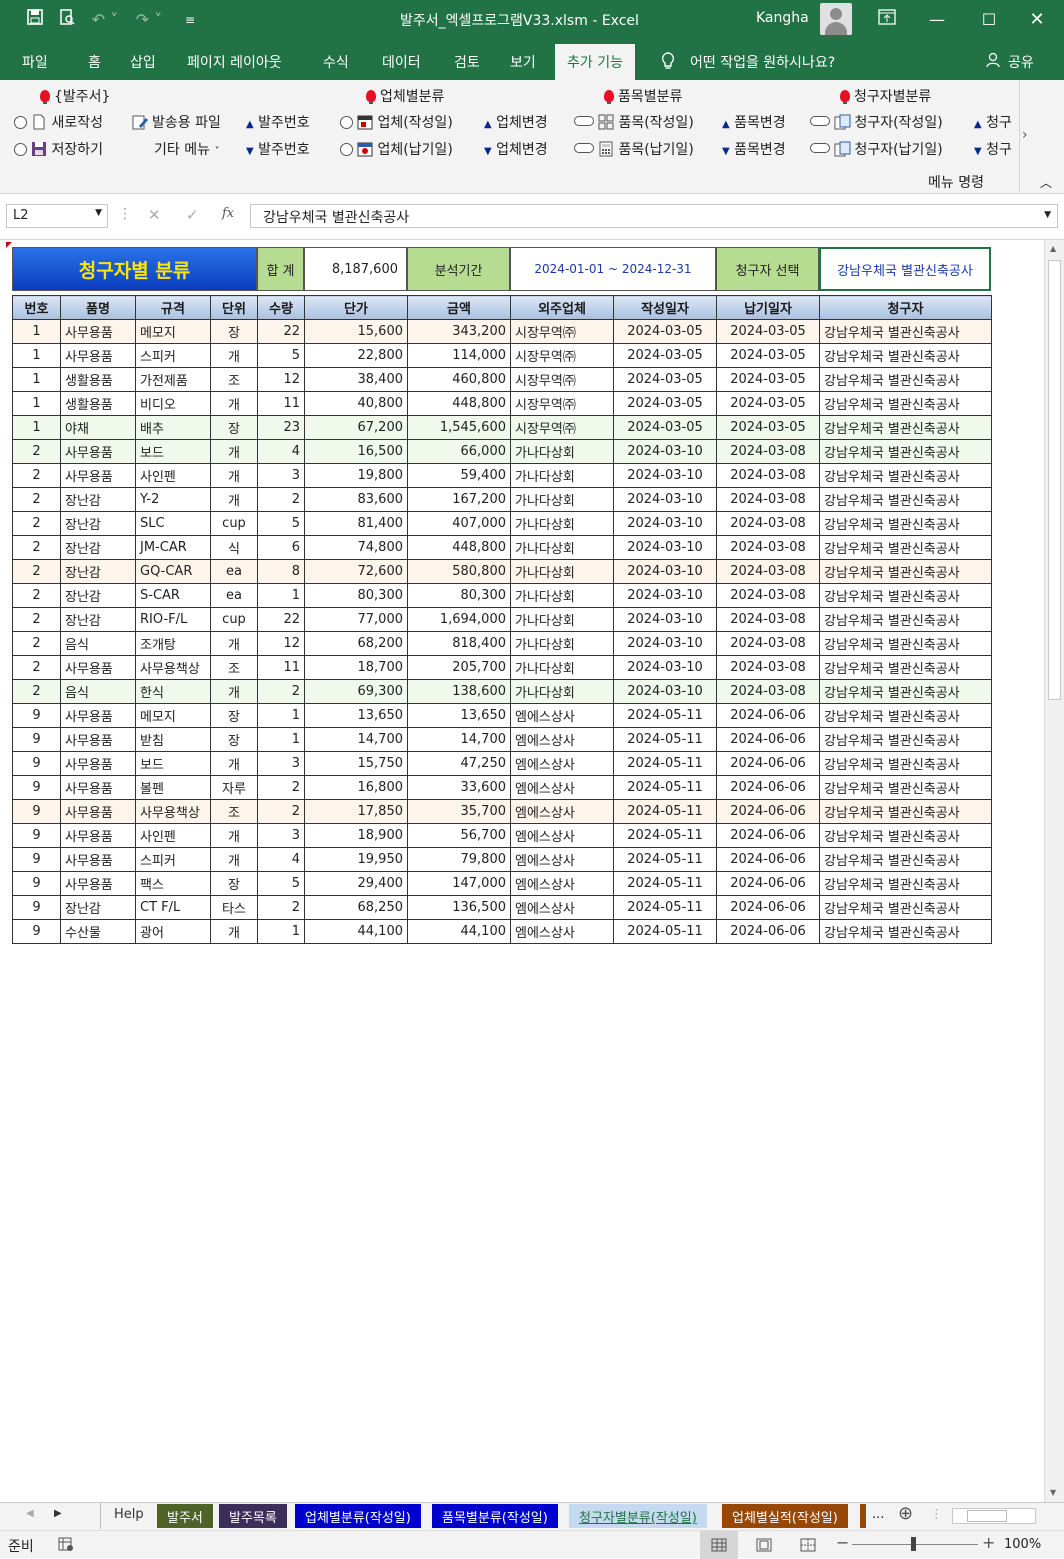 The width and height of the screenshot is (1064, 1559). I want to click on table-cell: 6, so click(281, 547).